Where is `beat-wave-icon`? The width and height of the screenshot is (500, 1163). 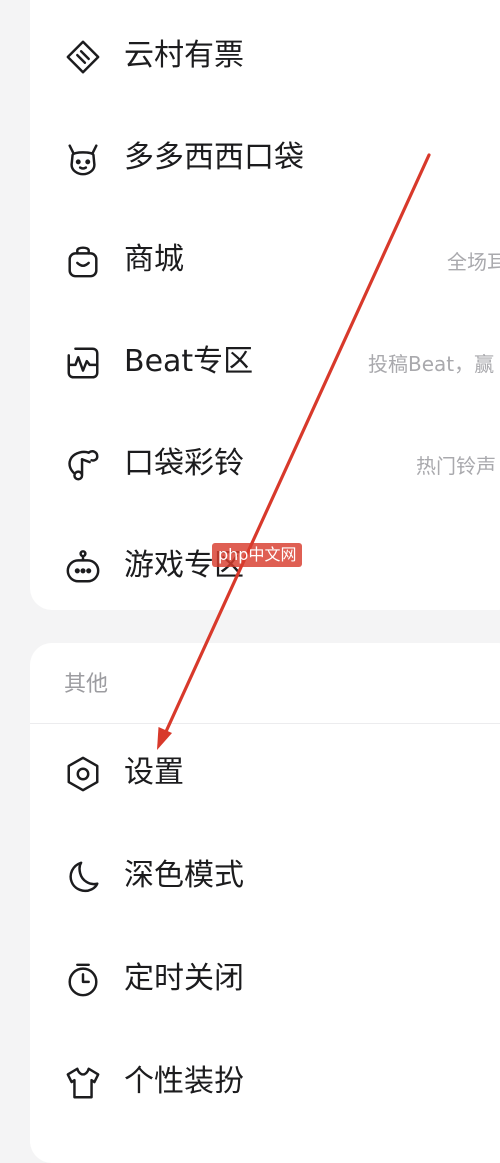 beat-wave-icon is located at coordinates (83, 363).